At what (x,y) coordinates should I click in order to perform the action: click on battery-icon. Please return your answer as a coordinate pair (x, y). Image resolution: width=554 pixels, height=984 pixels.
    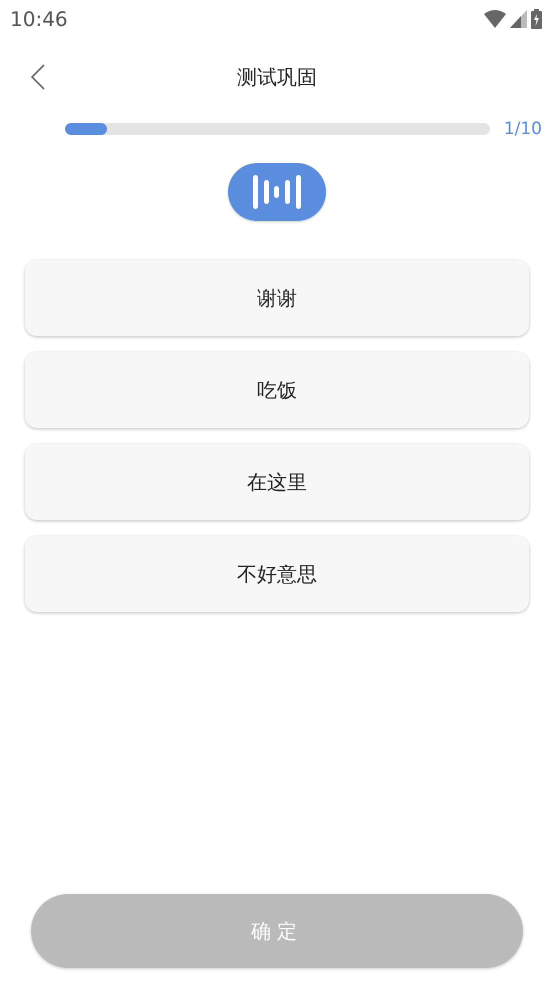
    Looking at the image, I should click on (536, 19).